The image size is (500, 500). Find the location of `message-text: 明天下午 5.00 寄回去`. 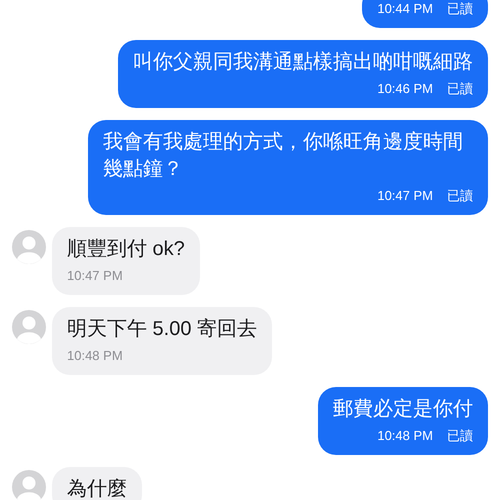

message-text: 明天下午 5.00 寄回去 is located at coordinates (162, 329).